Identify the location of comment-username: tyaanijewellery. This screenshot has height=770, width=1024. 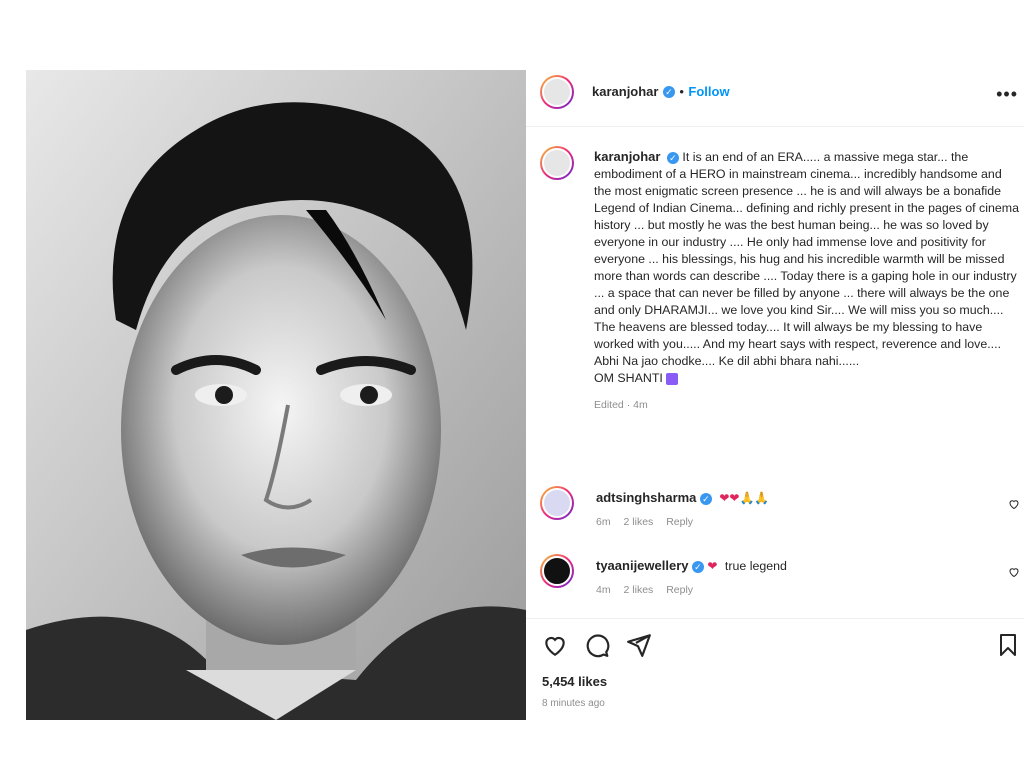
(642, 565).